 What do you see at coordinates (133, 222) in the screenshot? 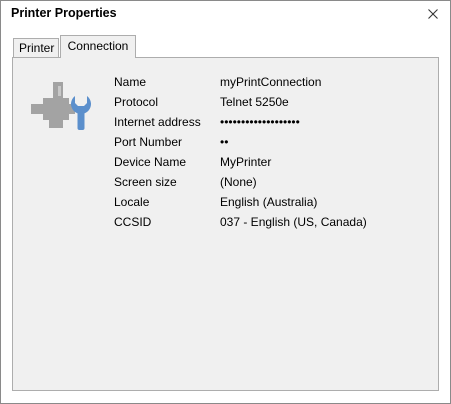
I see `property-label: CCSID` at bounding box center [133, 222].